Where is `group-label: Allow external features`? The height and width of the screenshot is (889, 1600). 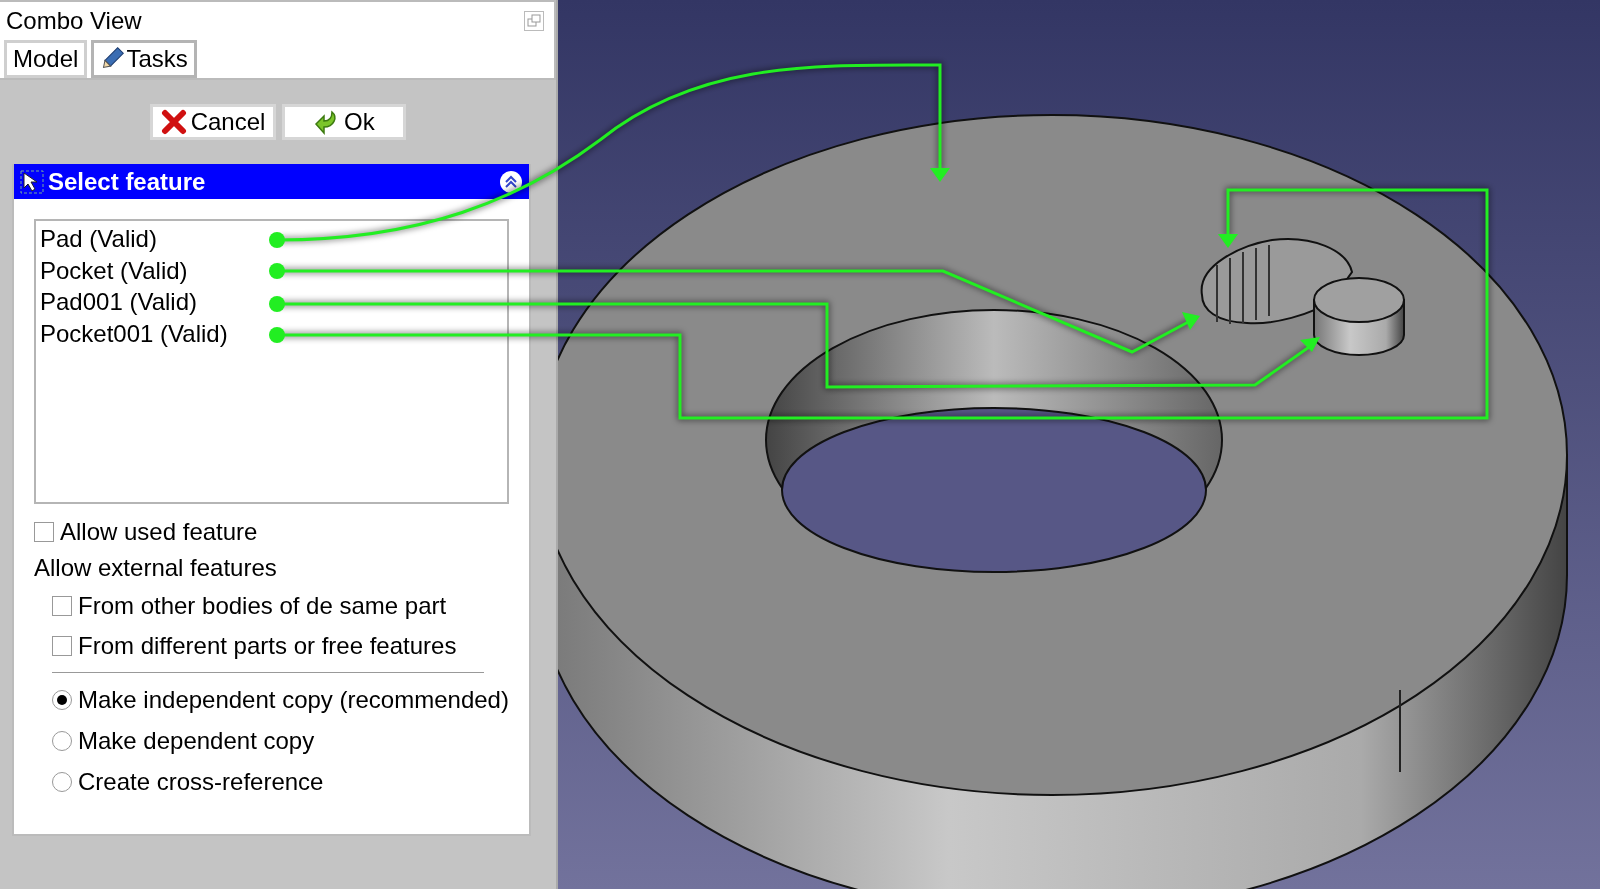
group-label: Allow external features is located at coordinates (156, 568).